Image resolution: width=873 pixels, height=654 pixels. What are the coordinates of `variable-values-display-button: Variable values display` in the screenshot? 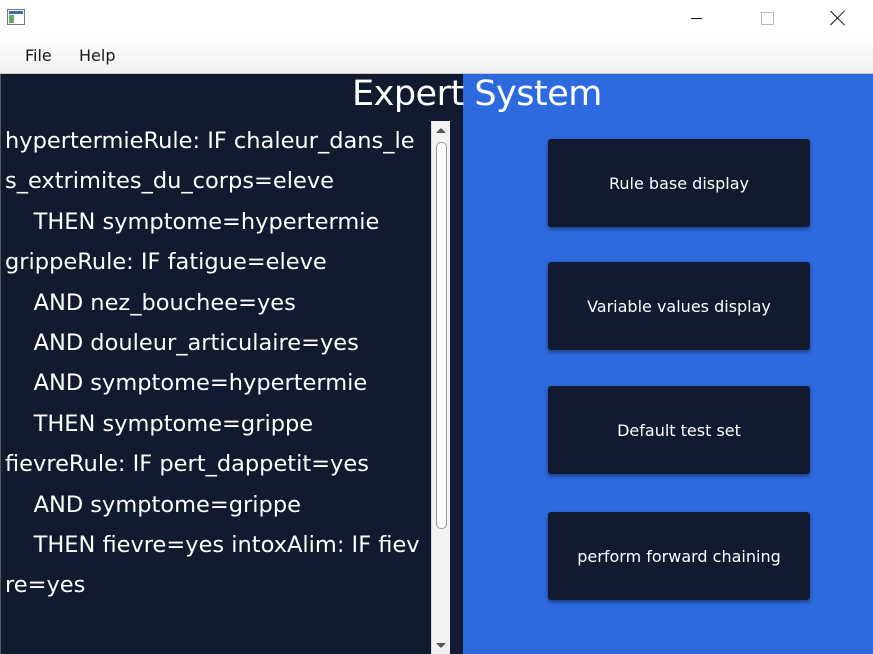 It's located at (679, 306).